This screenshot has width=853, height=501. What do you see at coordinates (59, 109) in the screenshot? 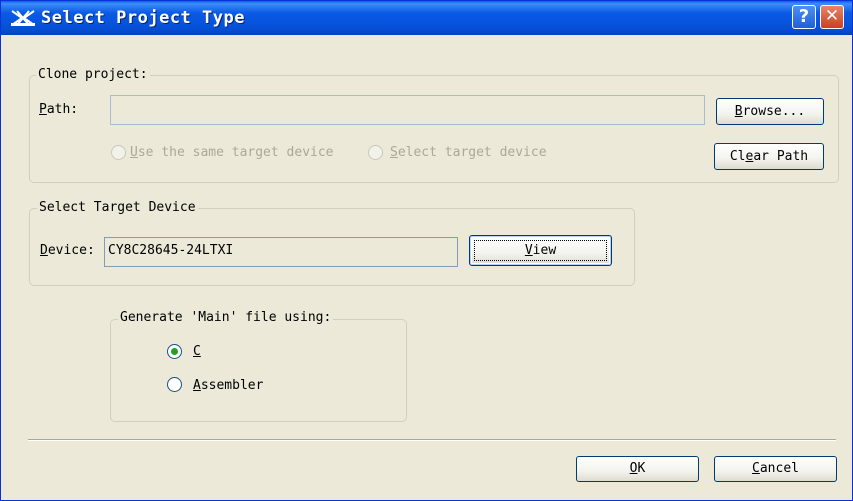
I see `path-label: Path:` at bounding box center [59, 109].